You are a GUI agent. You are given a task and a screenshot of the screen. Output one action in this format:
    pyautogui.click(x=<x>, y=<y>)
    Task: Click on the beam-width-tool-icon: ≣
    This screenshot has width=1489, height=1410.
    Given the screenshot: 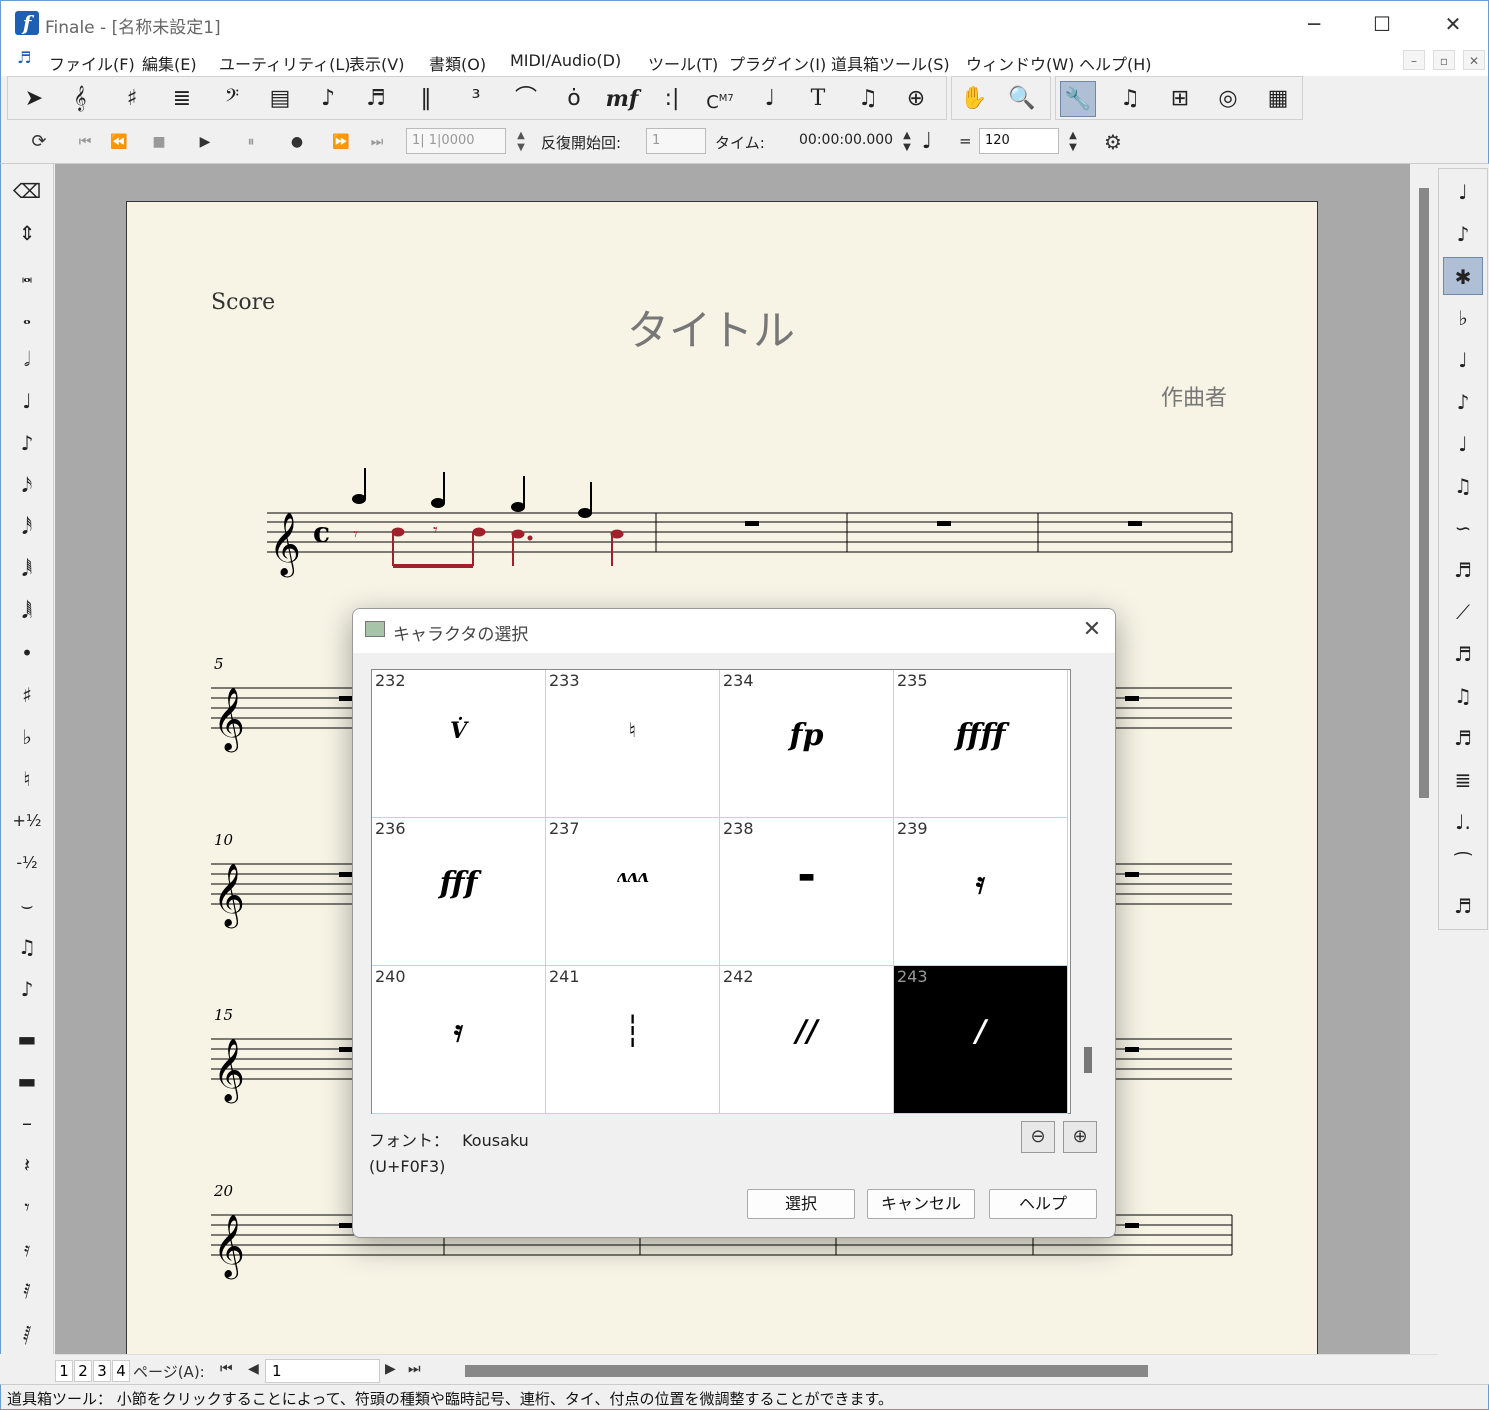 What is the action you would take?
    pyautogui.click(x=1463, y=780)
    